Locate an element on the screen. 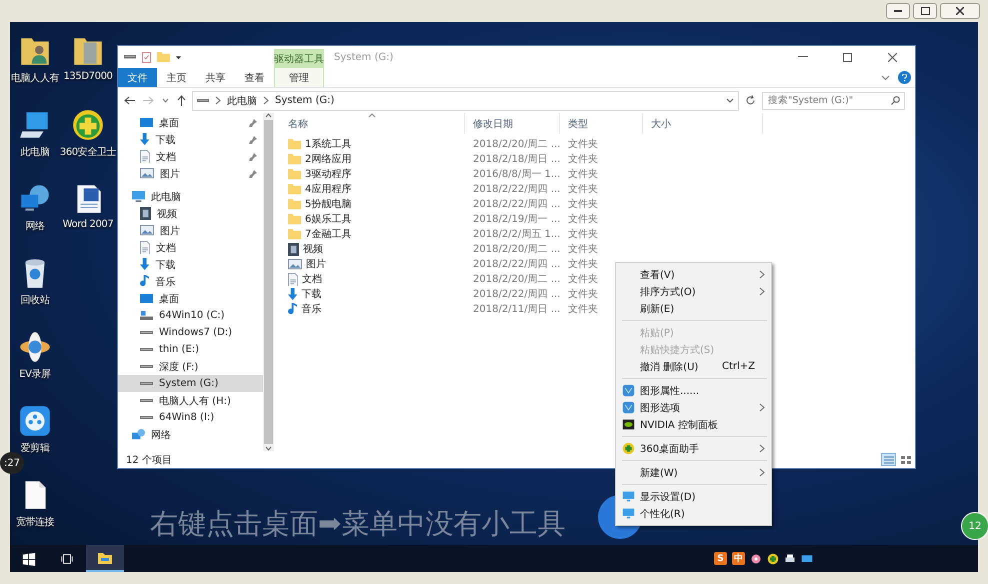 Image resolution: width=988 pixels, height=584 pixels. menu-item: 360桌面助手 is located at coordinates (693, 448).